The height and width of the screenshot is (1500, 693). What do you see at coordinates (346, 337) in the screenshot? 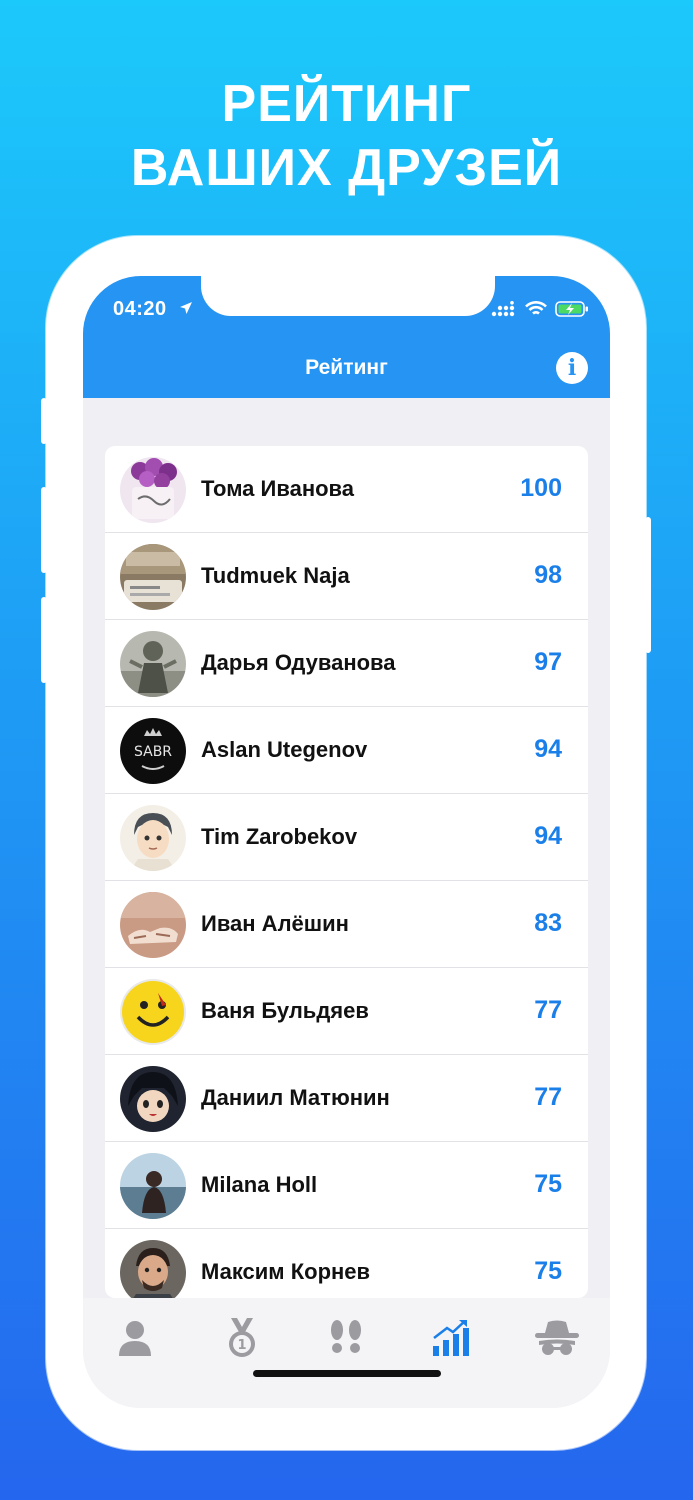
I see `nav-header: 04:20 Рейтинг i` at bounding box center [346, 337].